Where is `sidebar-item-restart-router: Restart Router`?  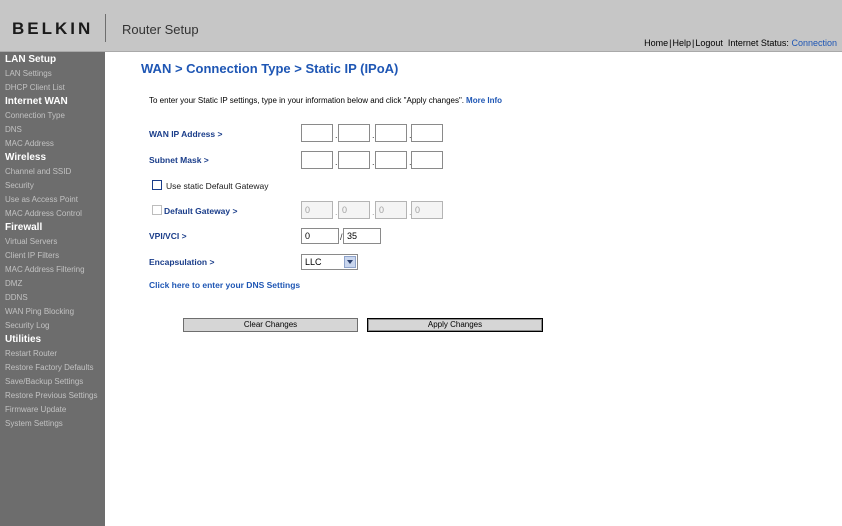
sidebar-item-restart-router: Restart Router is located at coordinates (52, 354).